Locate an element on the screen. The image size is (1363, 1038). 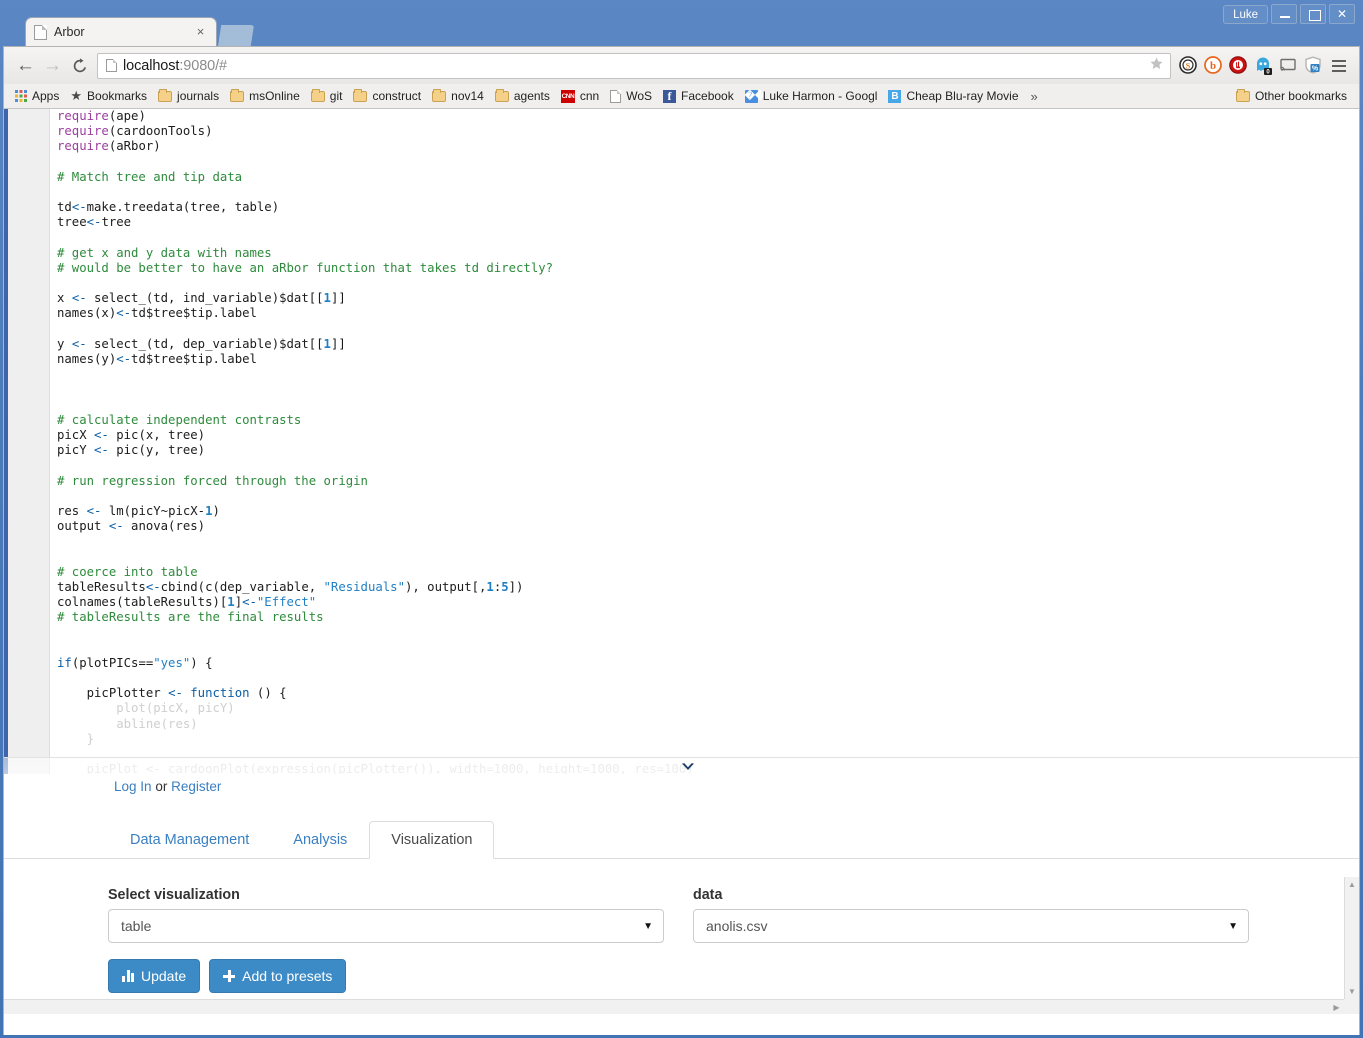
cnn-icon: CNN is located at coordinates (567, 96).